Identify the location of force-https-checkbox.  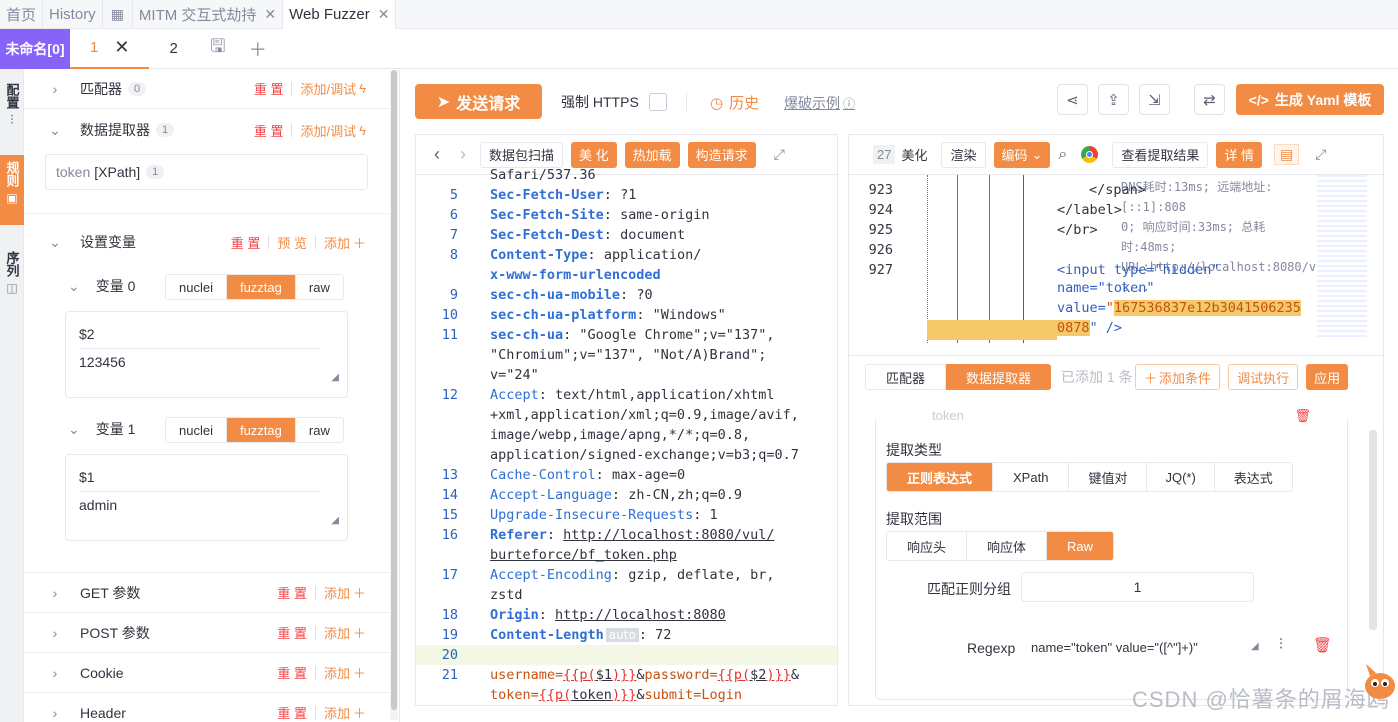
(657, 102).